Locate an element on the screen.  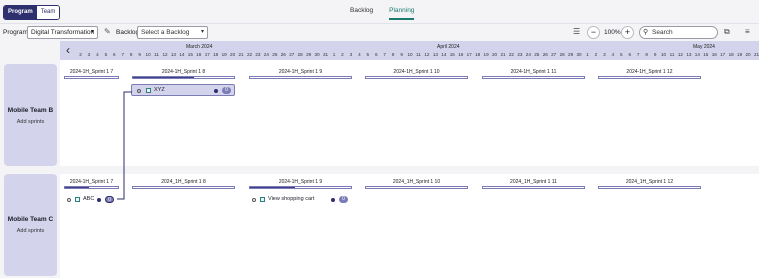
sprint-name: 2024-1H_Sprint 1 10 is located at coordinates (416, 72).